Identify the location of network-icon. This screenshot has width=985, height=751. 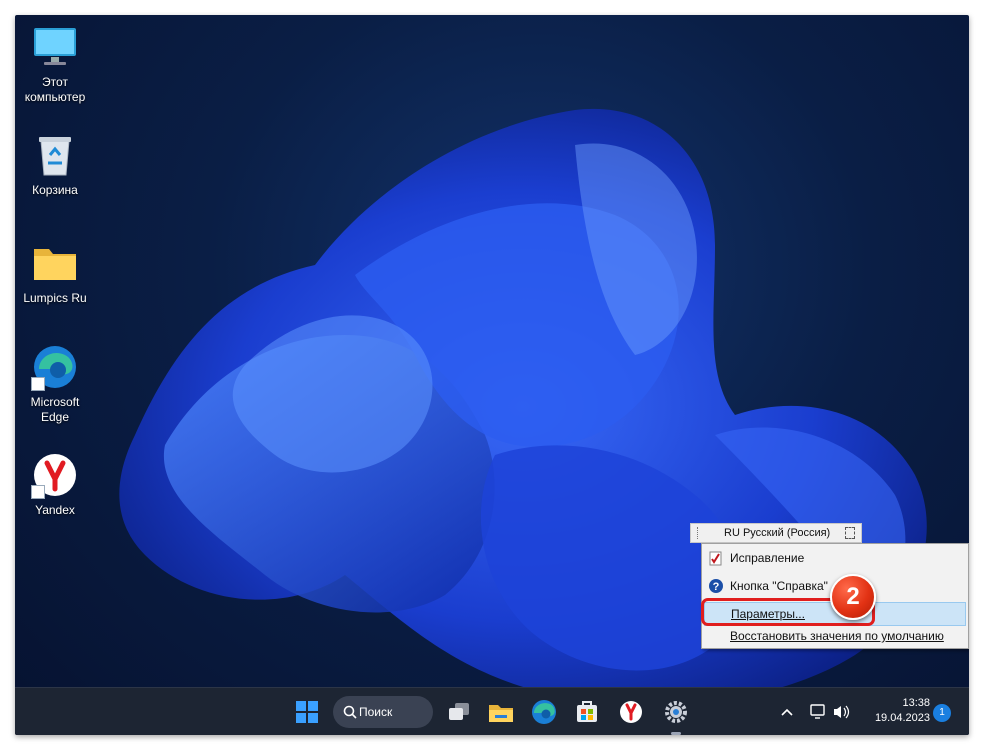
(817, 711).